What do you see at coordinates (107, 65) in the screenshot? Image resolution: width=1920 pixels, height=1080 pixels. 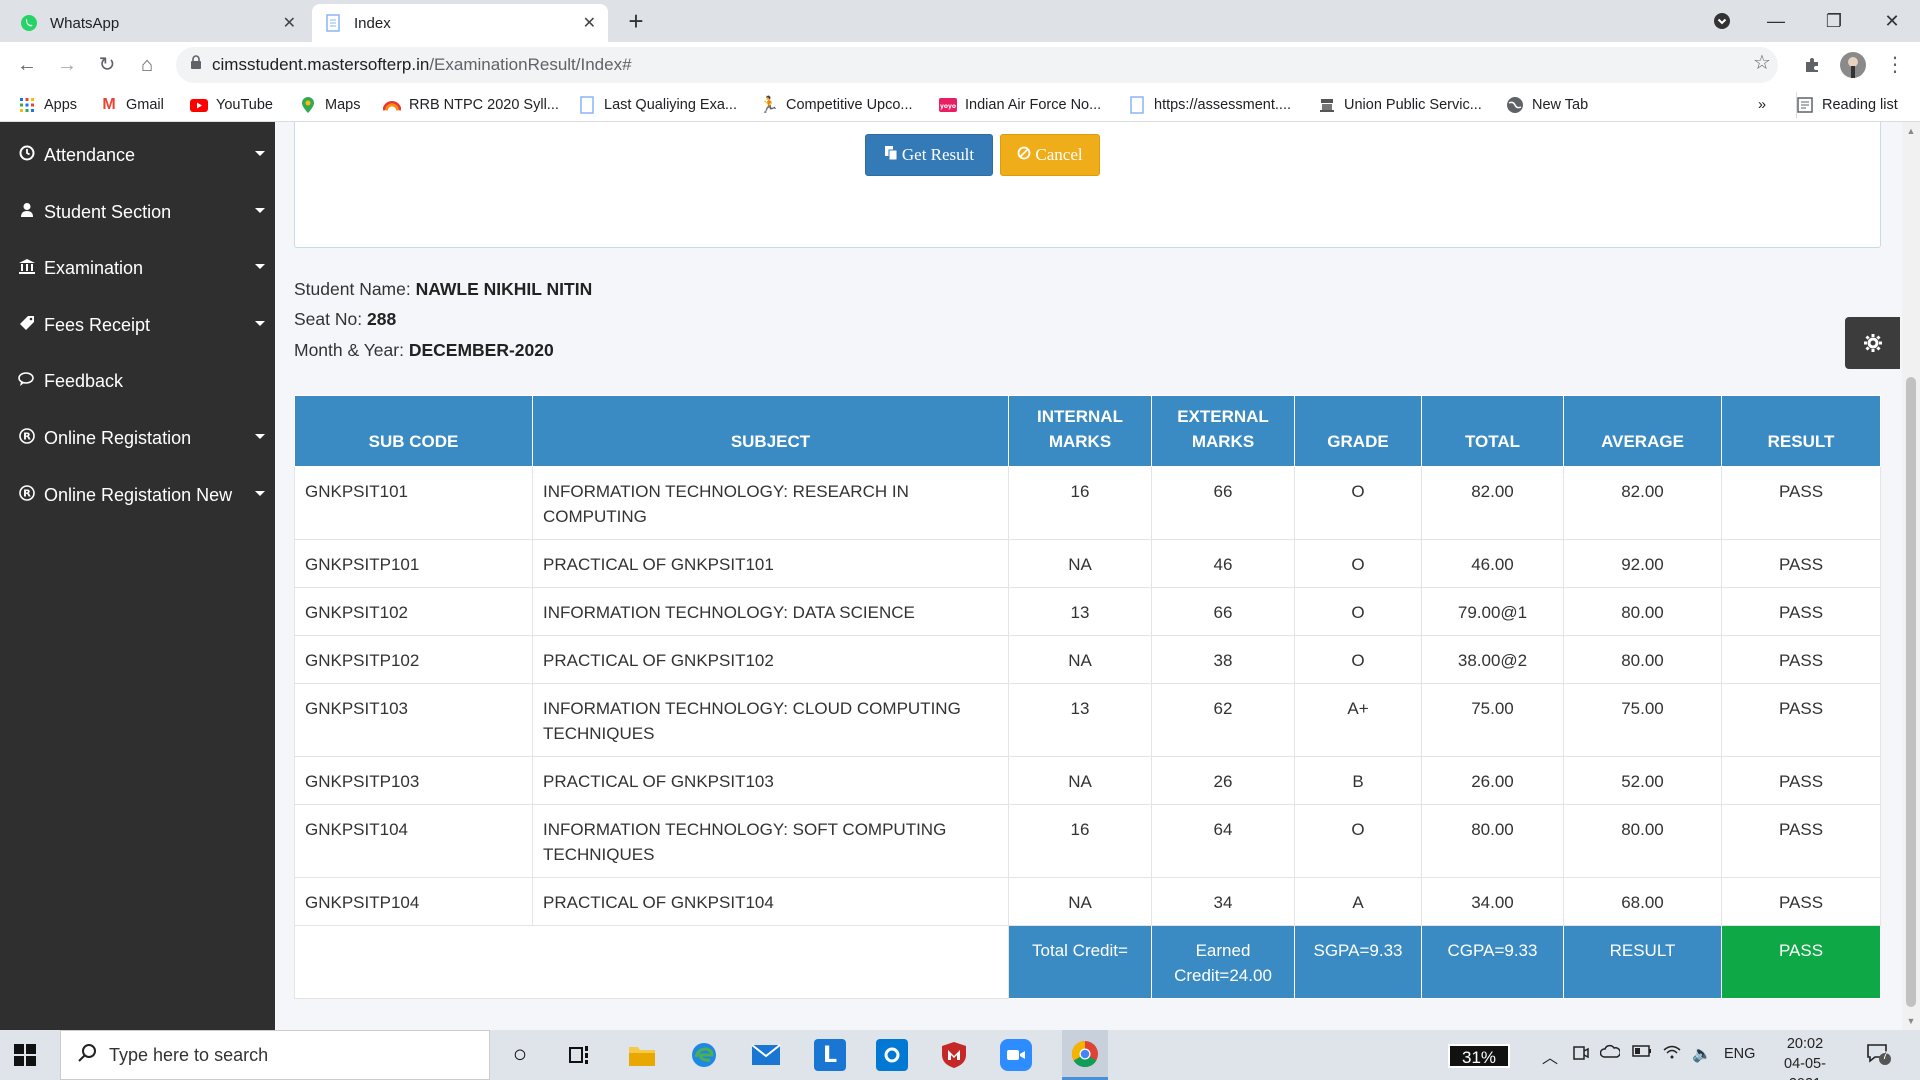 I see `reload-icon: ↻` at bounding box center [107, 65].